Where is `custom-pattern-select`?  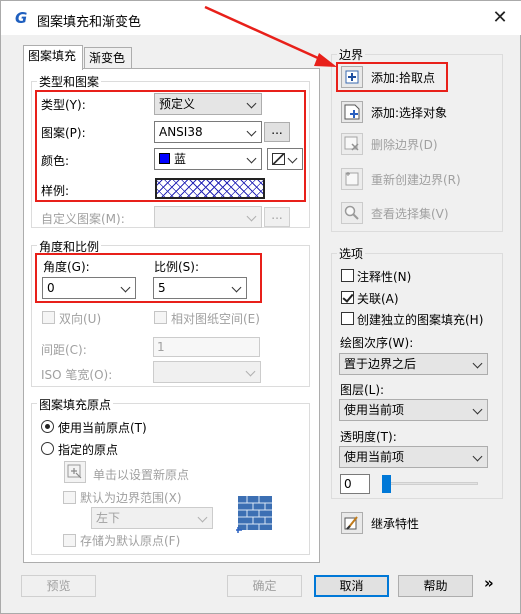
custom-pattern-select is located at coordinates (208, 217).